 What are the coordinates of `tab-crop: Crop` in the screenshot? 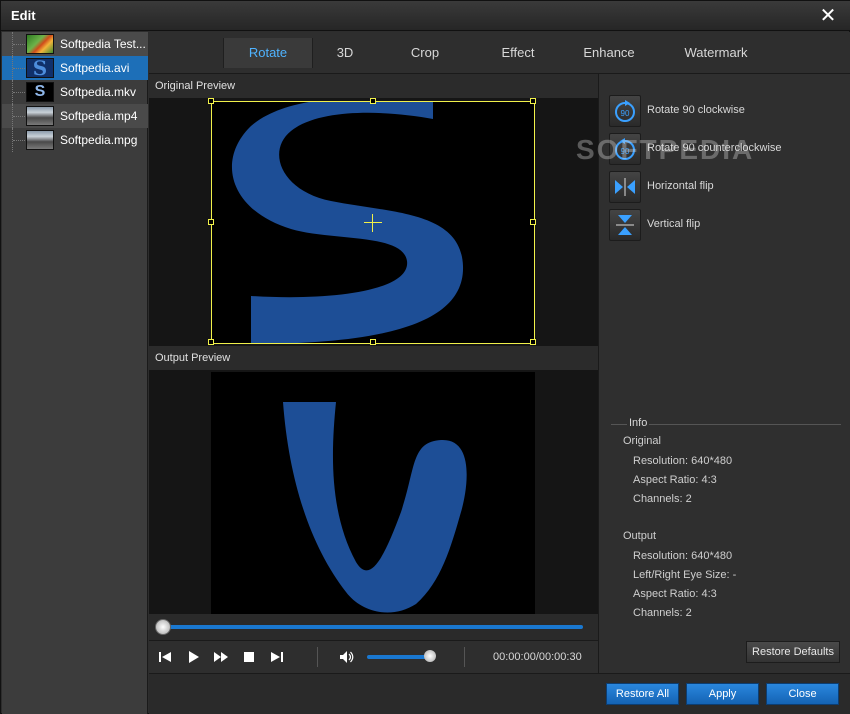 It's located at (425, 53).